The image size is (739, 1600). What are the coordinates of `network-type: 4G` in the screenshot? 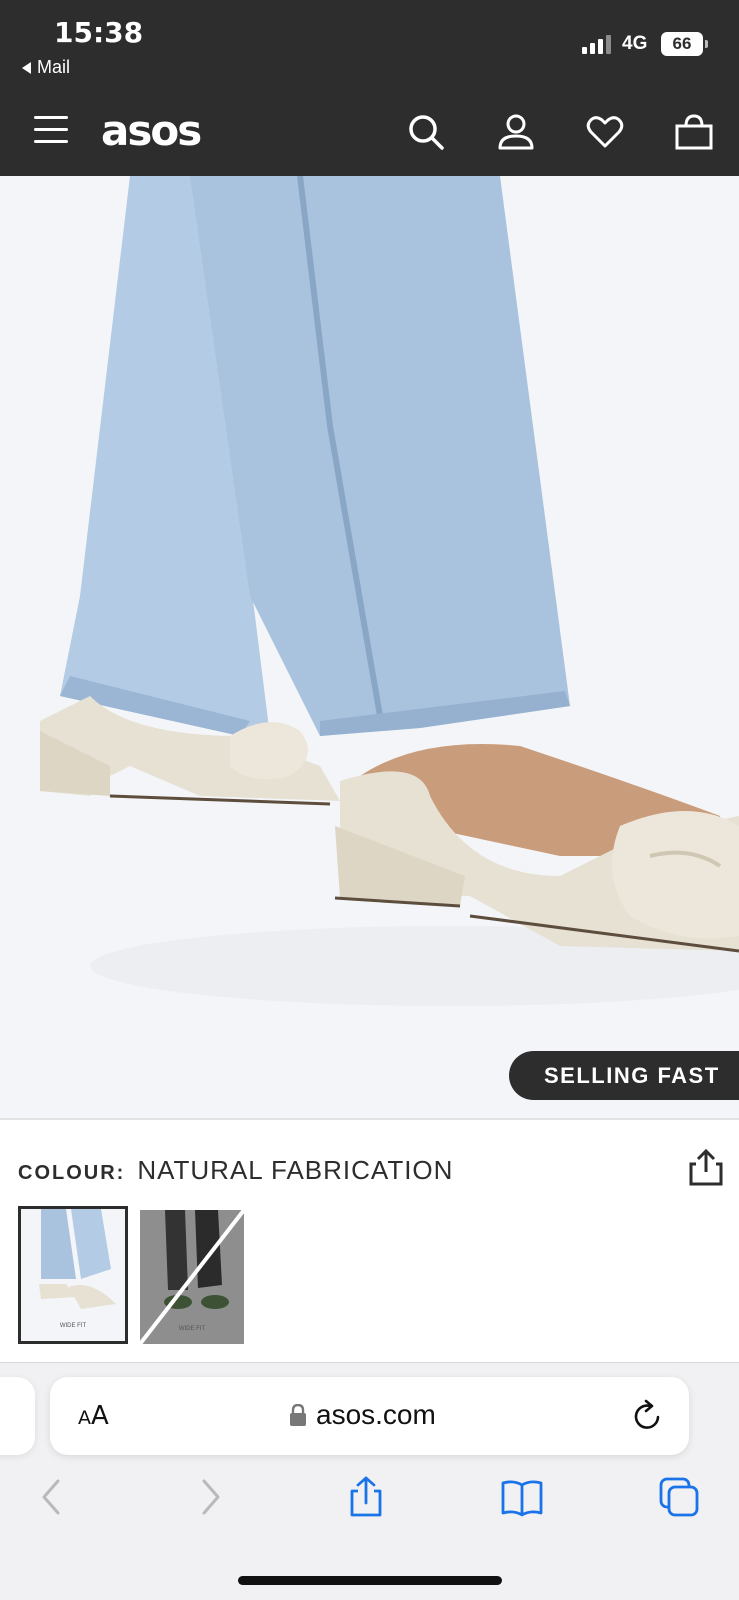 It's located at (635, 43).